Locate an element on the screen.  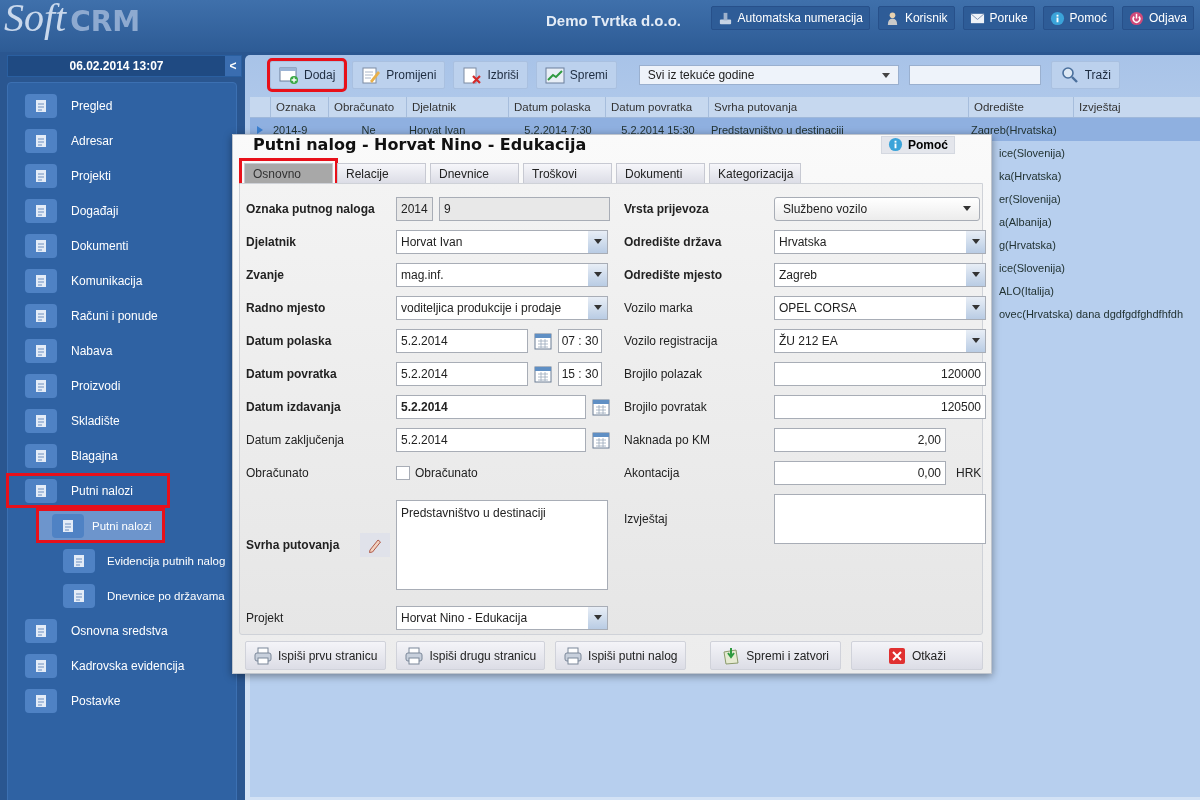
field-label: Vozilo marka is located at coordinates (659, 307).